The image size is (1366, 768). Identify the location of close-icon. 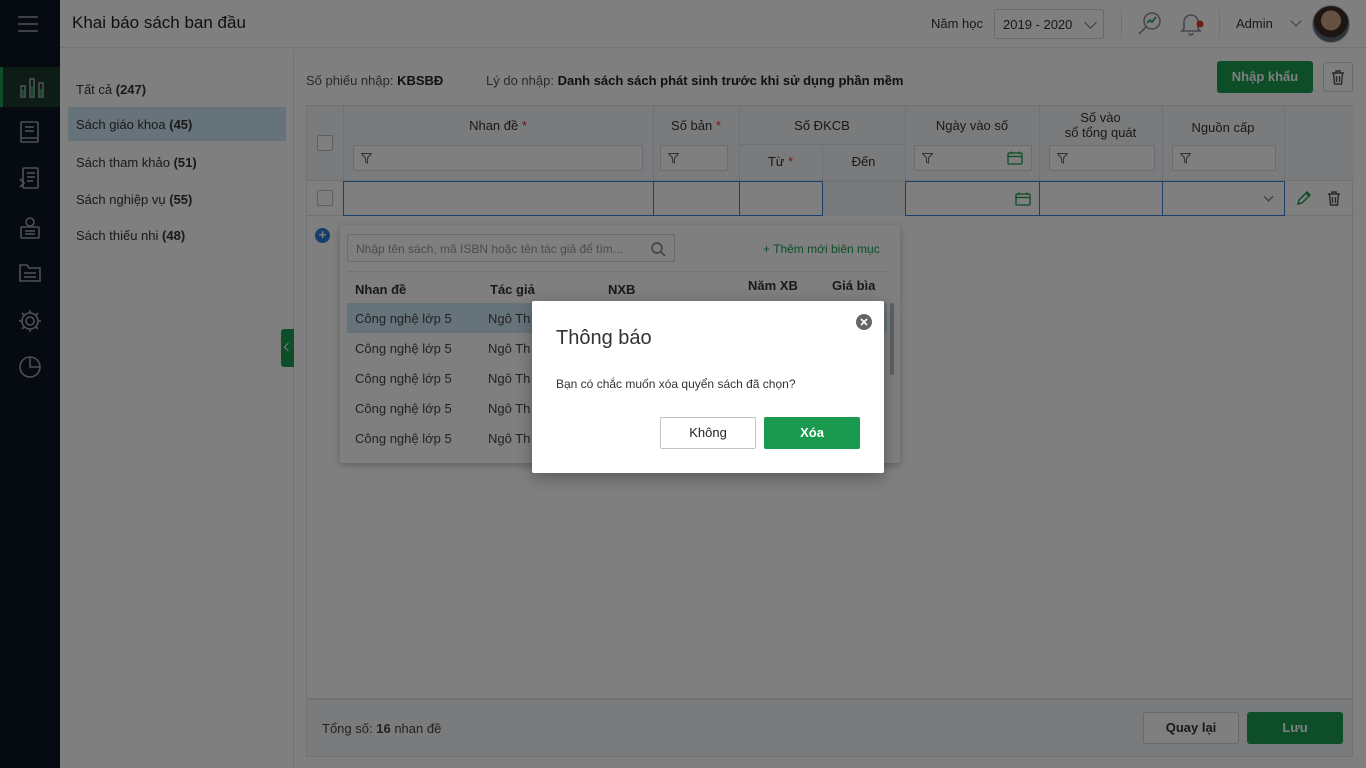
(864, 322).